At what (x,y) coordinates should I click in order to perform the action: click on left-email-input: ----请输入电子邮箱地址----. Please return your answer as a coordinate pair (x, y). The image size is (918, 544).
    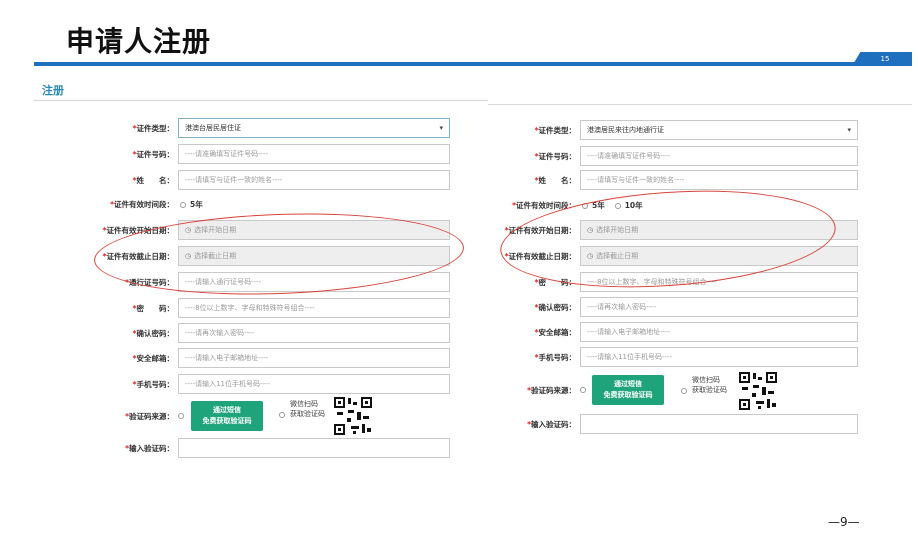
    Looking at the image, I should click on (314, 358).